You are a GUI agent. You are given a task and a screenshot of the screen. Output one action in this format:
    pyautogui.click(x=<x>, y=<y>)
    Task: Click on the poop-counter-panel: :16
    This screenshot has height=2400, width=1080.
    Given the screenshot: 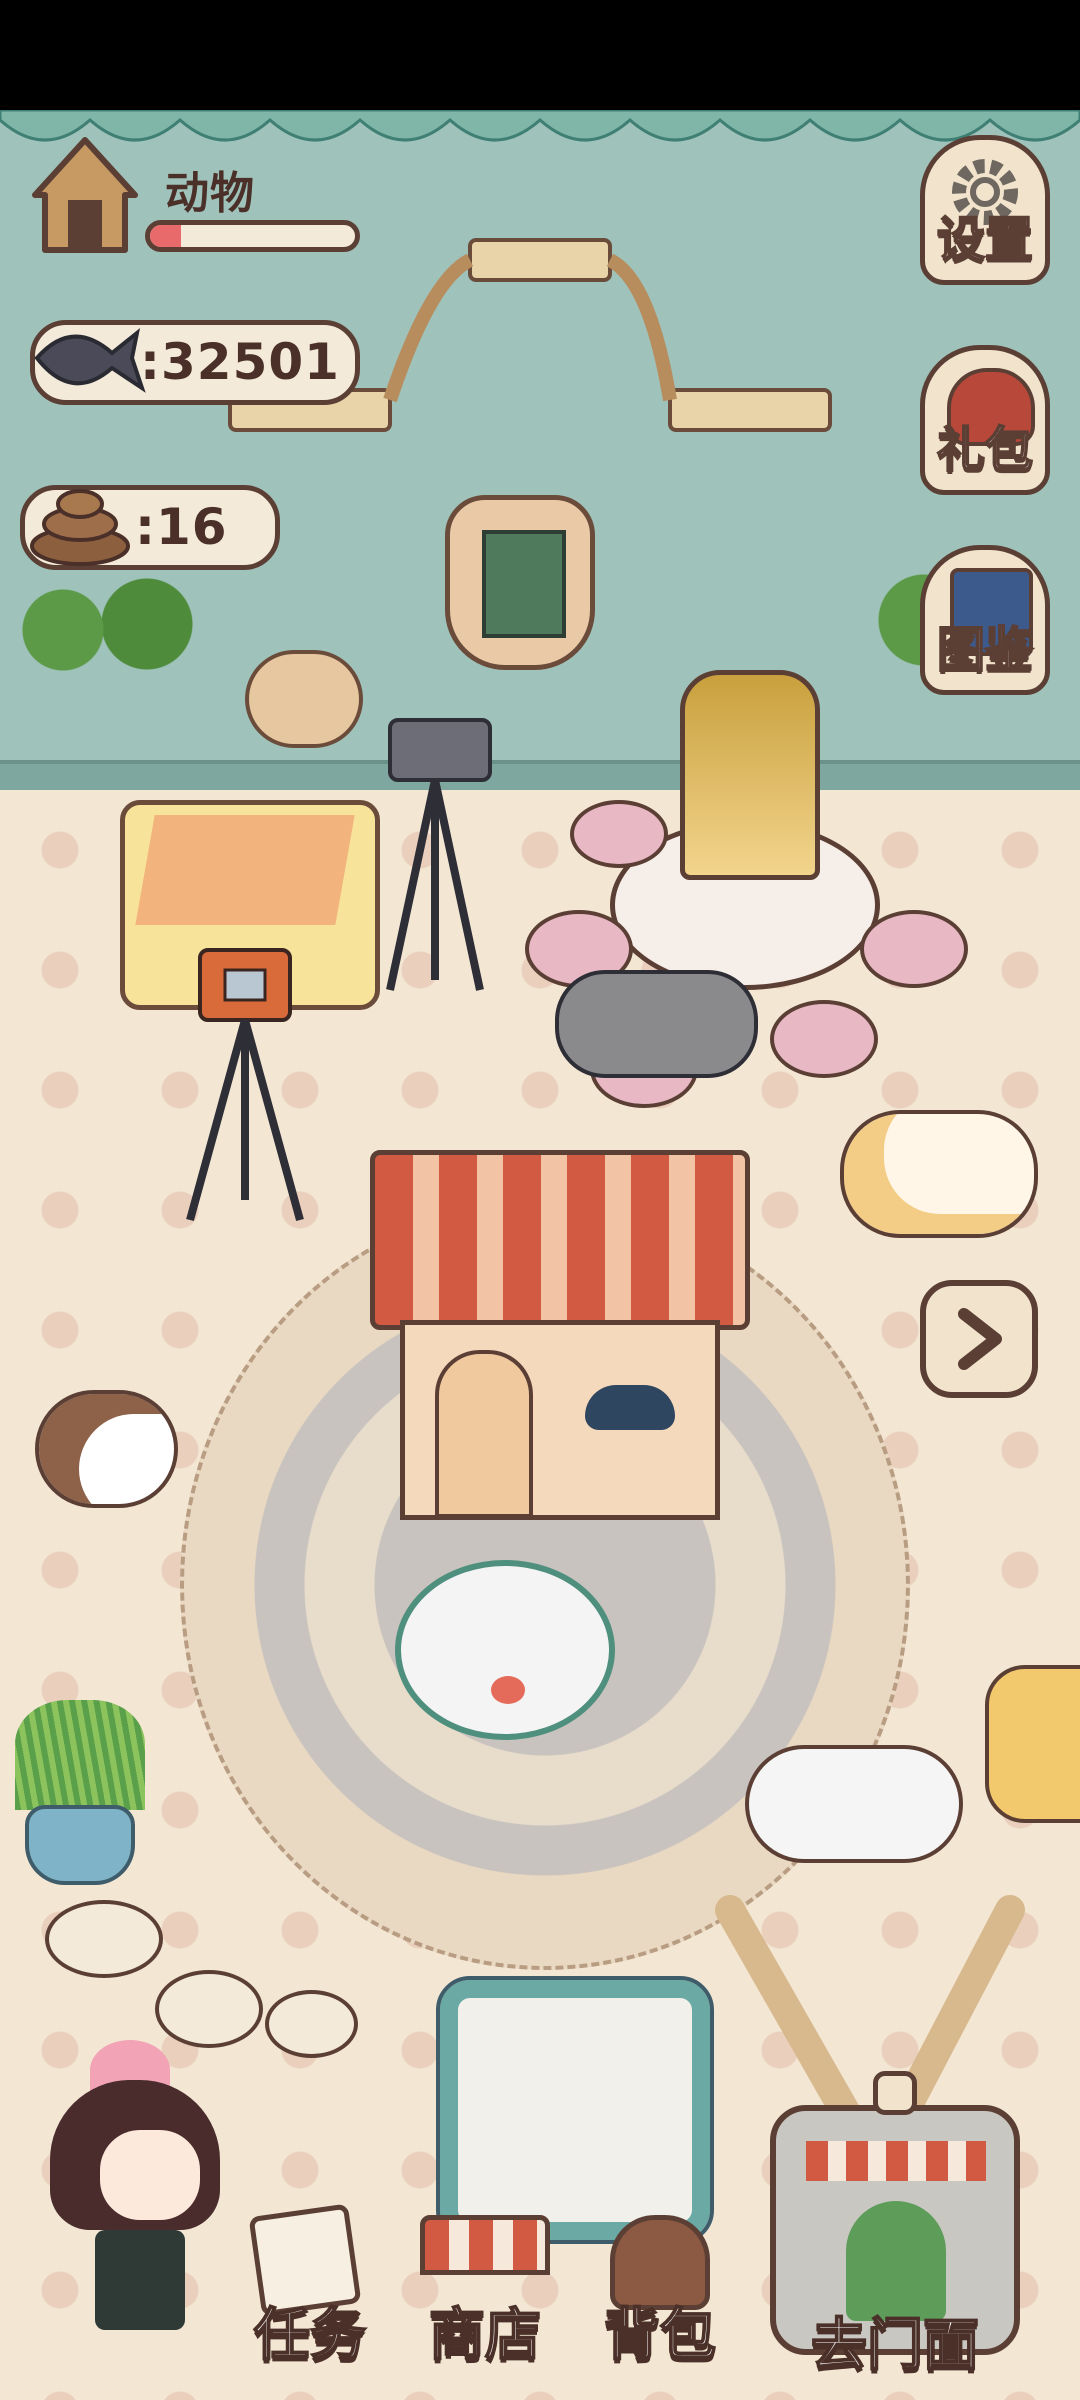 What is the action you would take?
    pyautogui.click(x=150, y=527)
    